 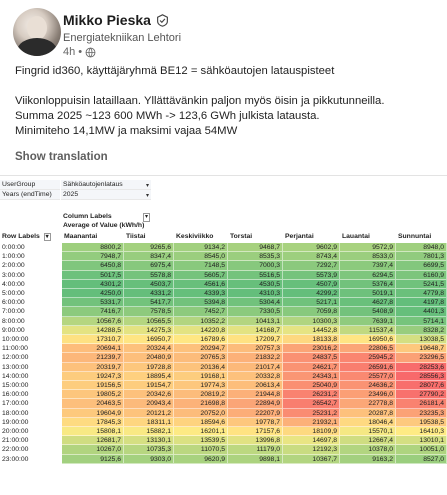 I want to click on table-cell: 4779,8, so click(x=421, y=294).